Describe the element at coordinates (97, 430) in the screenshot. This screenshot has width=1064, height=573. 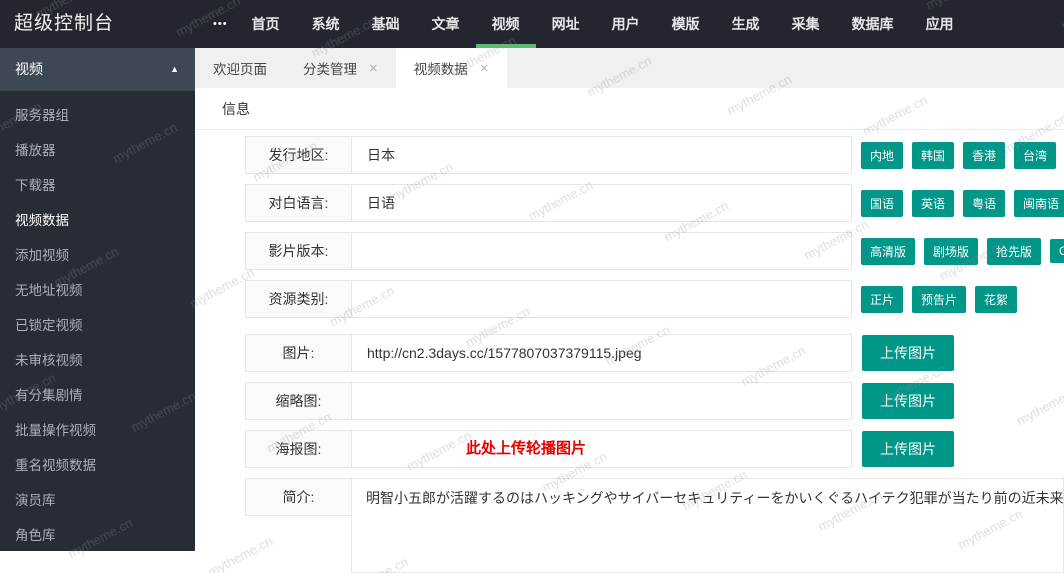
I see `sidebar-item-batch: 批量操作视频` at that location.